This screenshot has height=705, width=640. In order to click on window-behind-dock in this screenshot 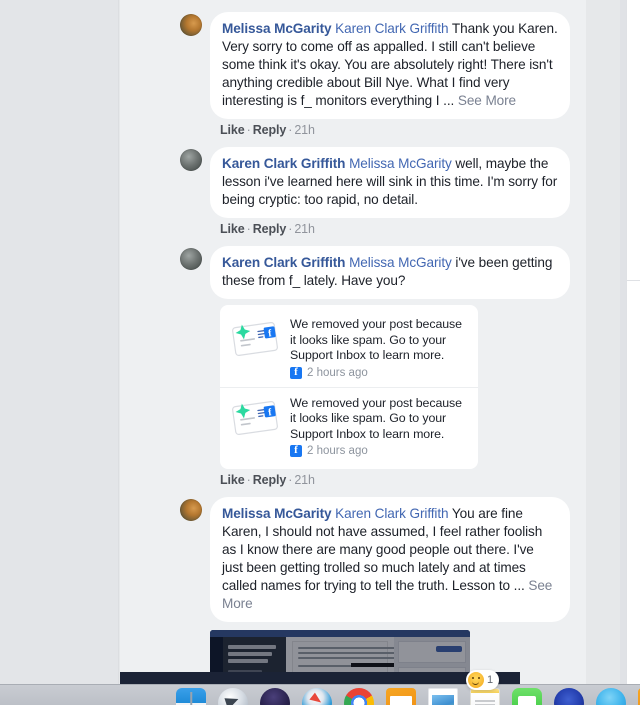, I will do `click(320, 678)`.